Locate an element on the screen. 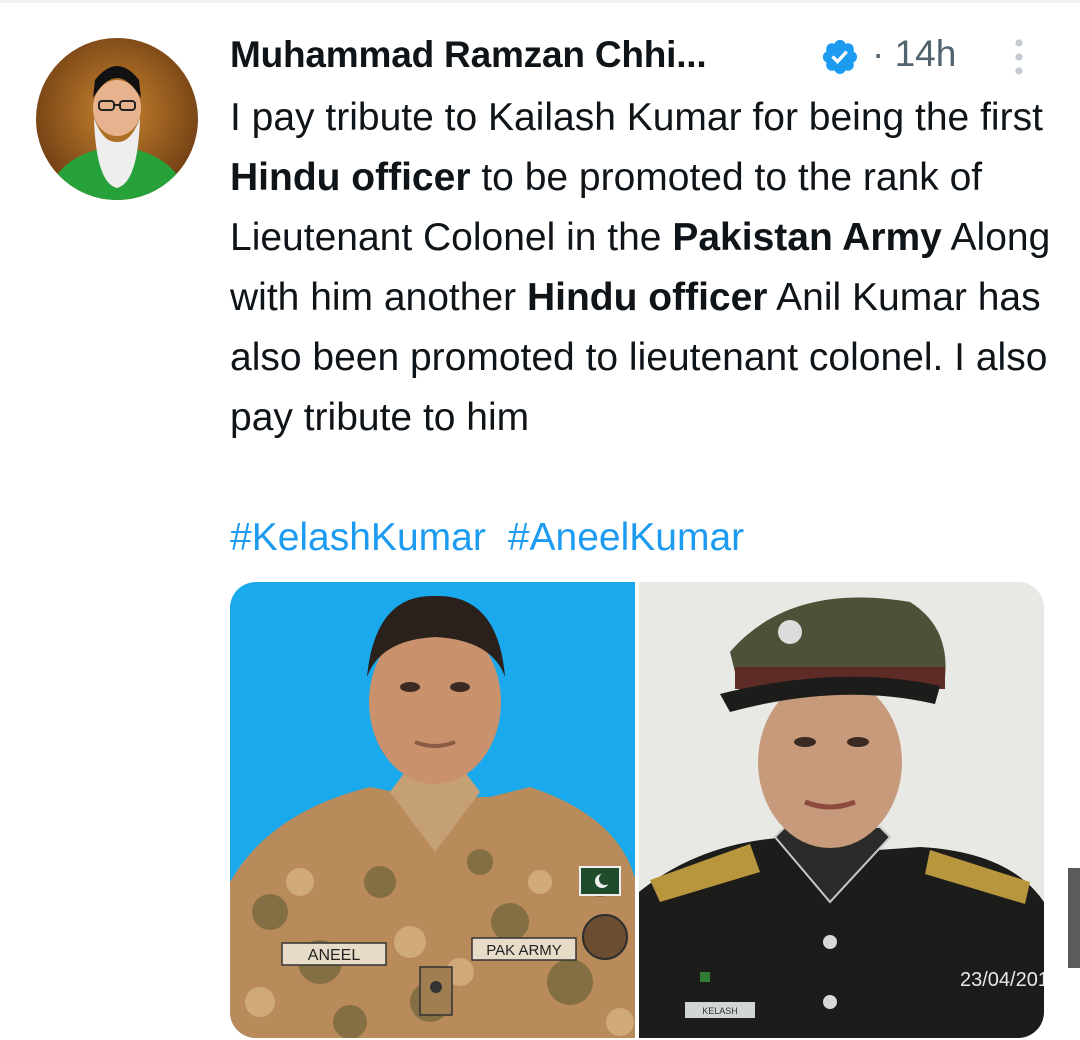  avatar-image is located at coordinates (117, 119).